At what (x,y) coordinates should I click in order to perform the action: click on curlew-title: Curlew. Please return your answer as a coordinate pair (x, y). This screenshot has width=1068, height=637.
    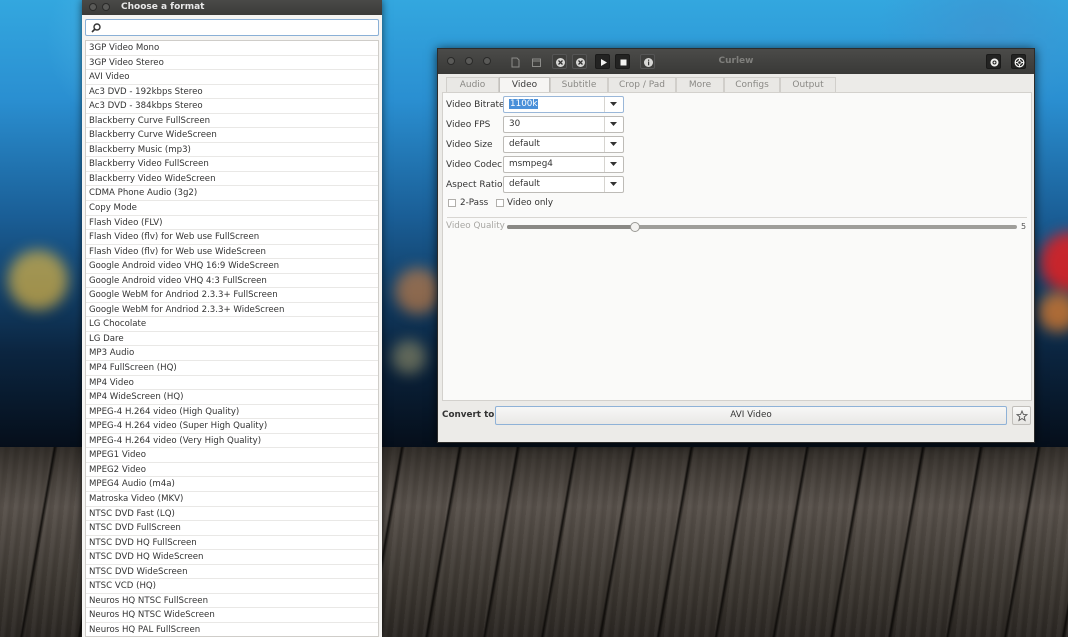
    Looking at the image, I should click on (736, 61).